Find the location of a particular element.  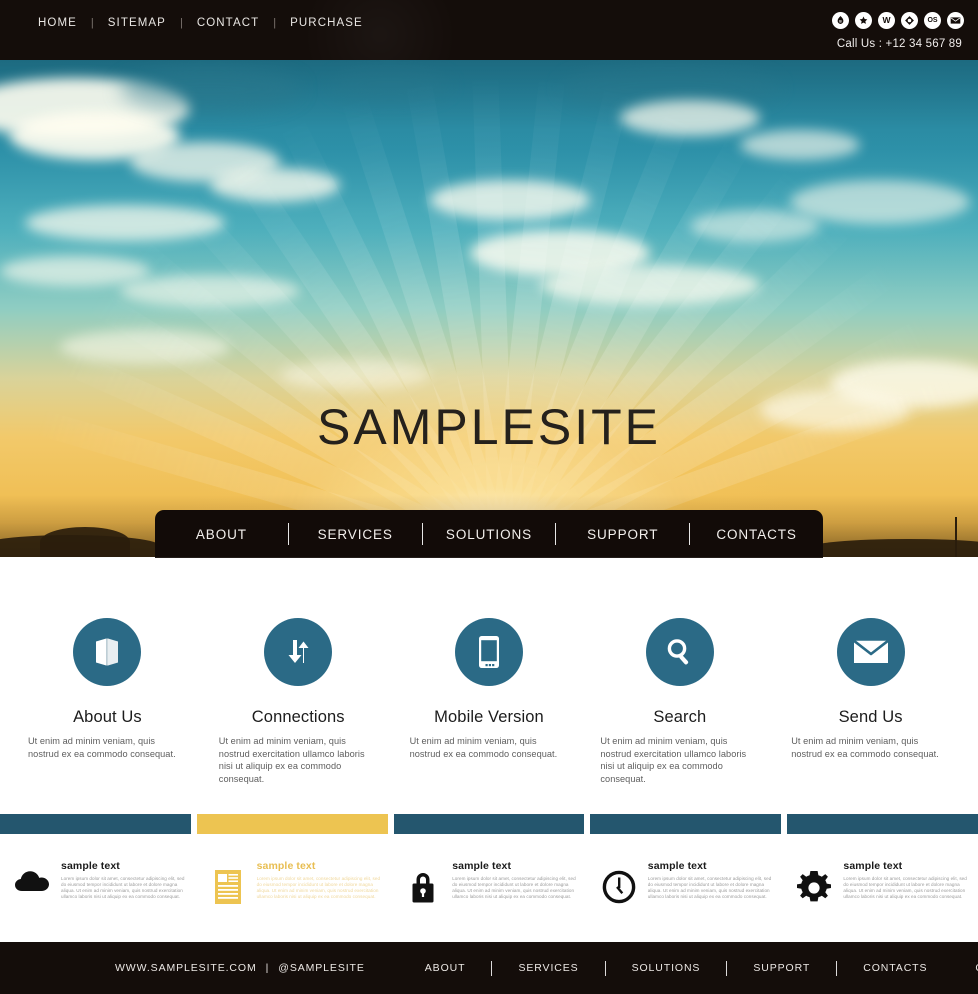

feature-title: Search is located at coordinates (680, 717).